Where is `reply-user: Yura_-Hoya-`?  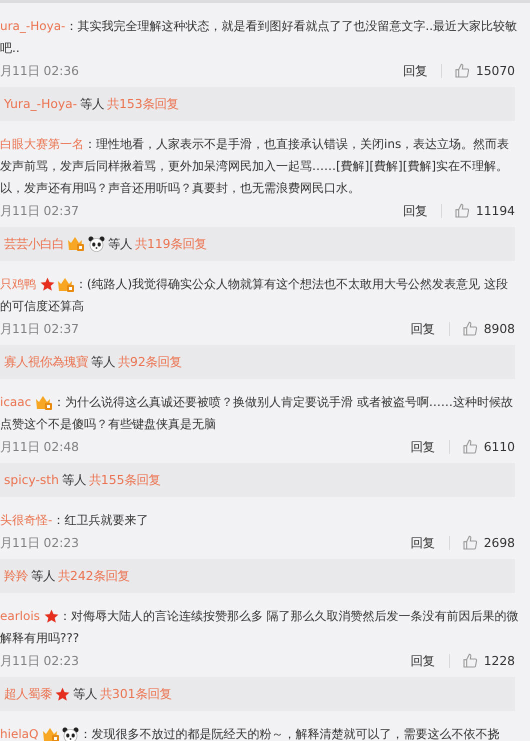
reply-user: Yura_-Hoya- is located at coordinates (41, 104).